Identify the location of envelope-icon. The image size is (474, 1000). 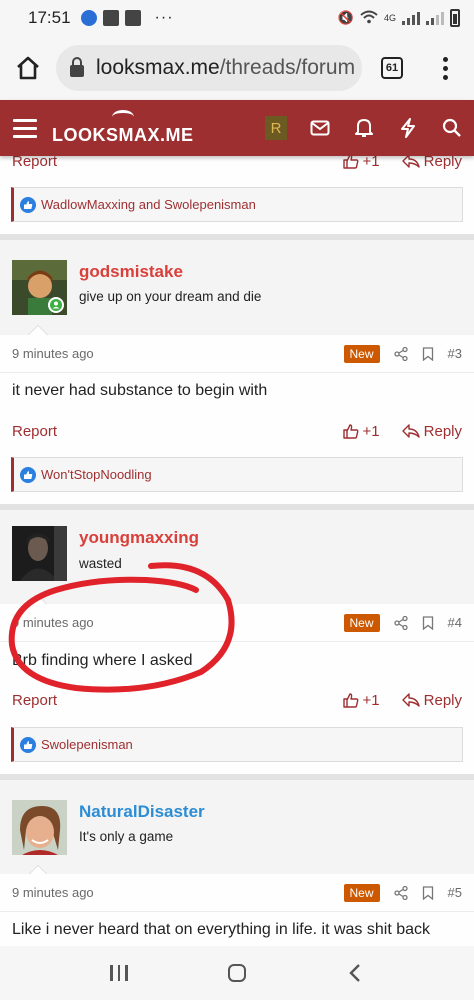
(320, 128).